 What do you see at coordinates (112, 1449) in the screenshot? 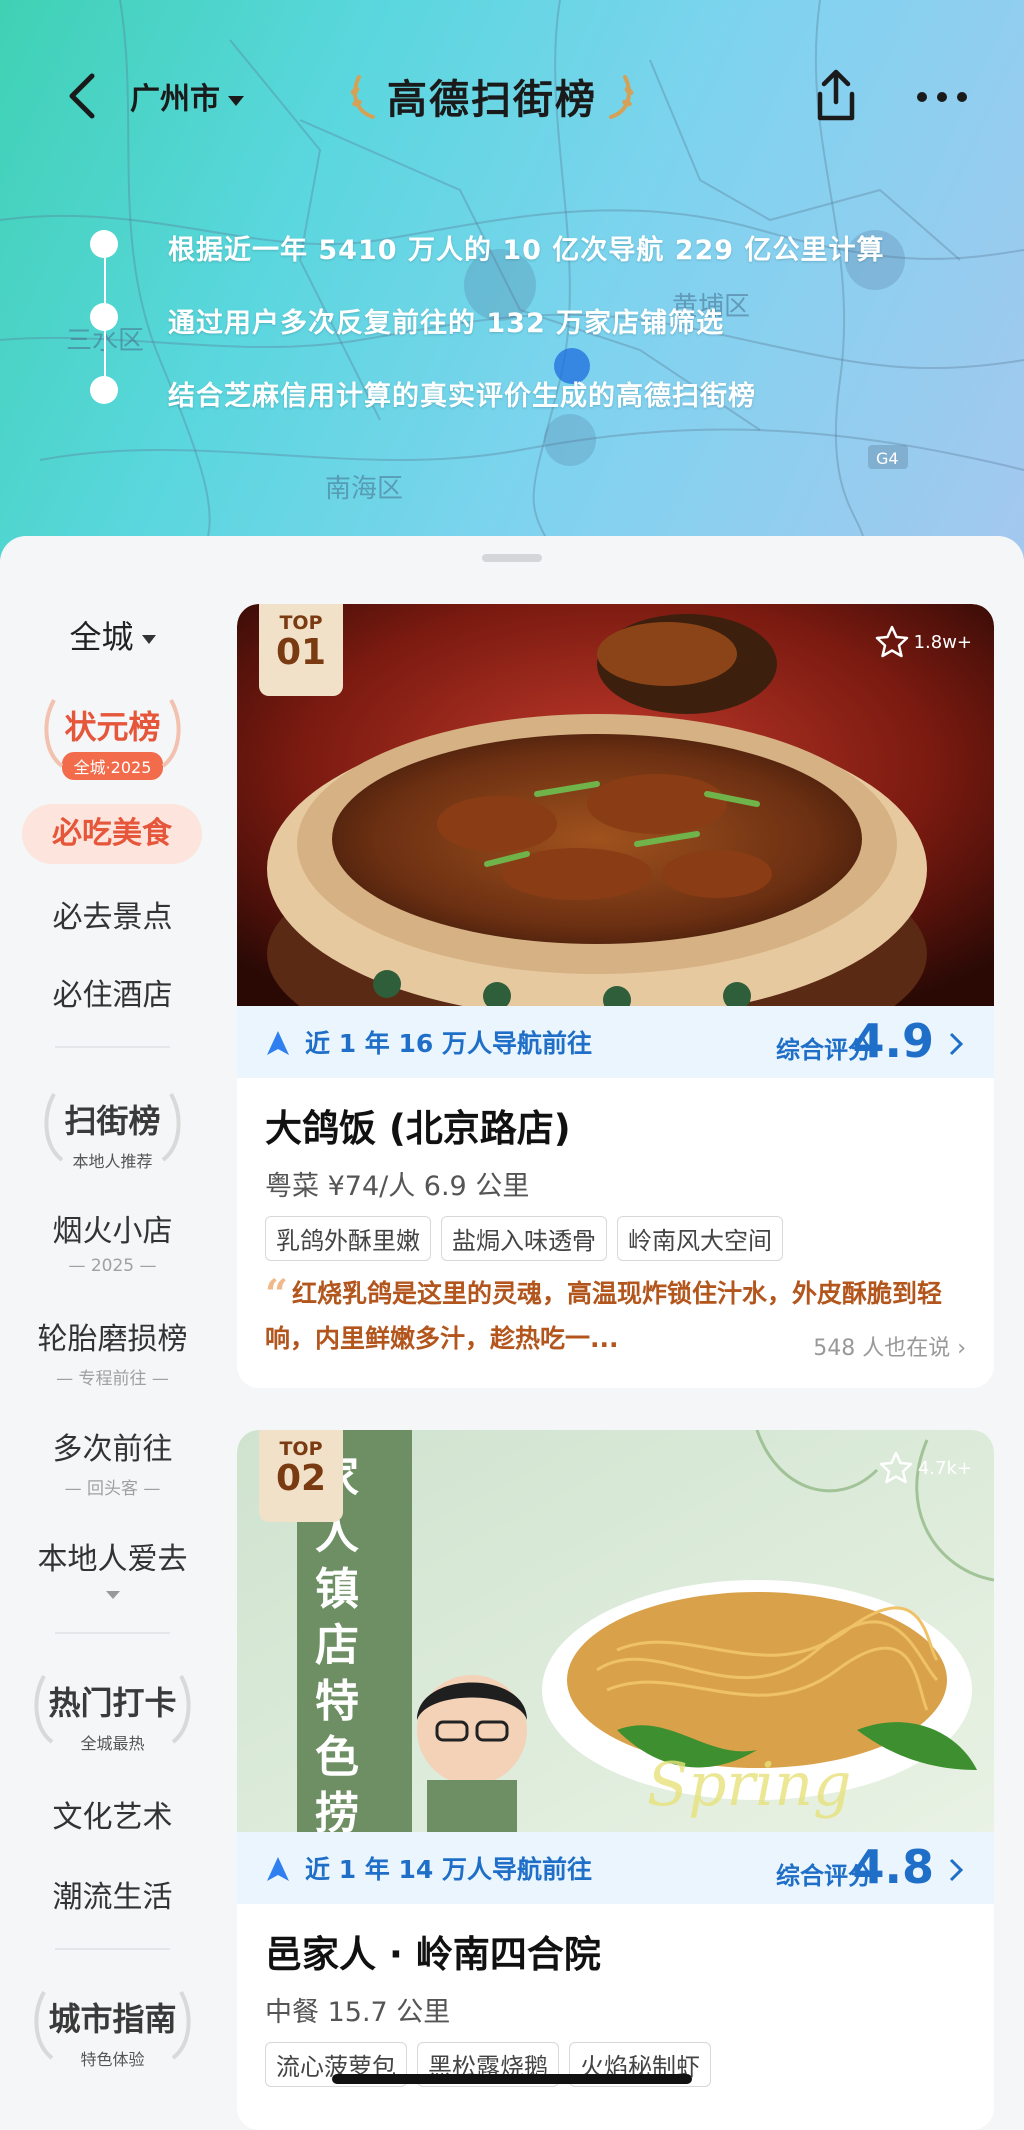
I see `sidebar-item-label: 多次前往` at bounding box center [112, 1449].